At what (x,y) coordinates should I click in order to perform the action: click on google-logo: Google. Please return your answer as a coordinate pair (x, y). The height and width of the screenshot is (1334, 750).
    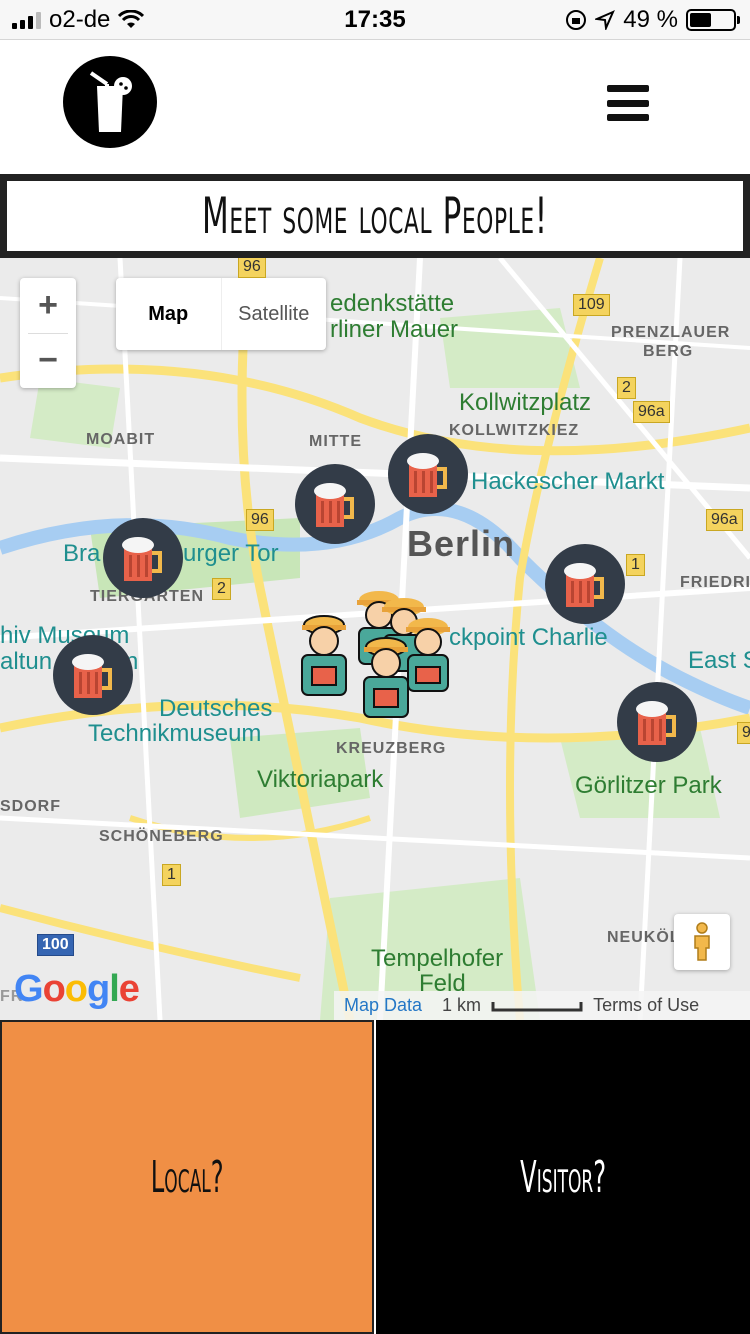
    Looking at the image, I should click on (77, 989).